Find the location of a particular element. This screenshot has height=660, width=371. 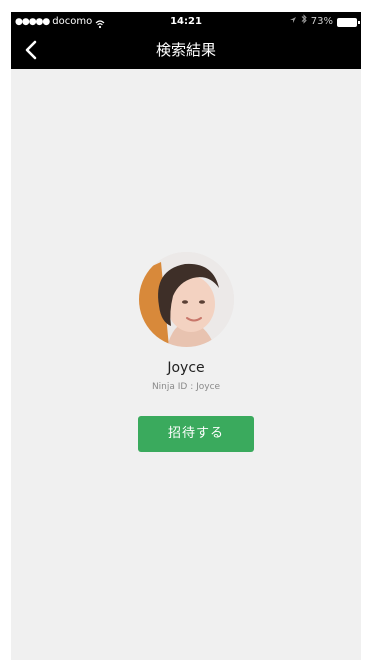

status-bar: ●●●●● docomo 14:21 73% is located at coordinates (186, 22).